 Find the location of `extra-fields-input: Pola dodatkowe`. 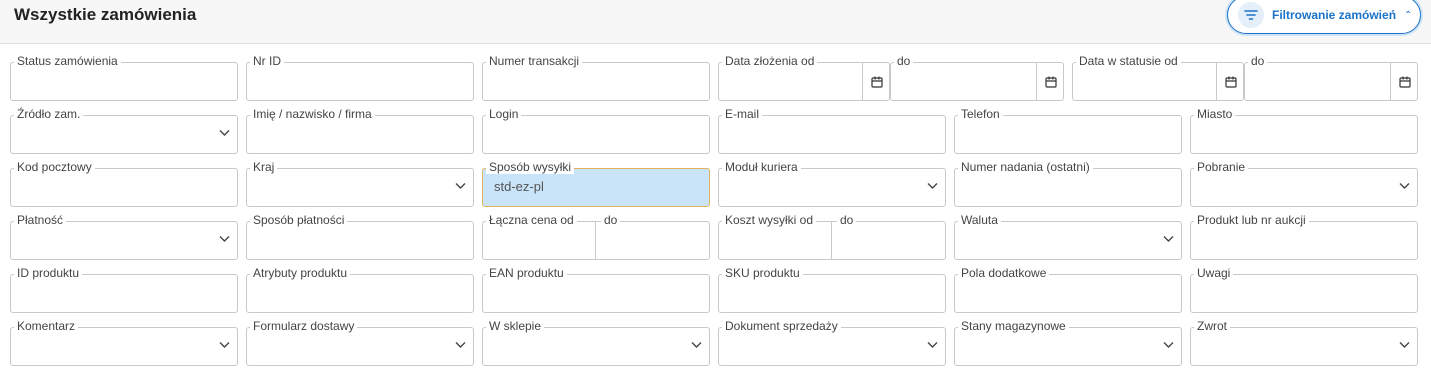

extra-fields-input: Pola dodatkowe is located at coordinates (1068, 289).